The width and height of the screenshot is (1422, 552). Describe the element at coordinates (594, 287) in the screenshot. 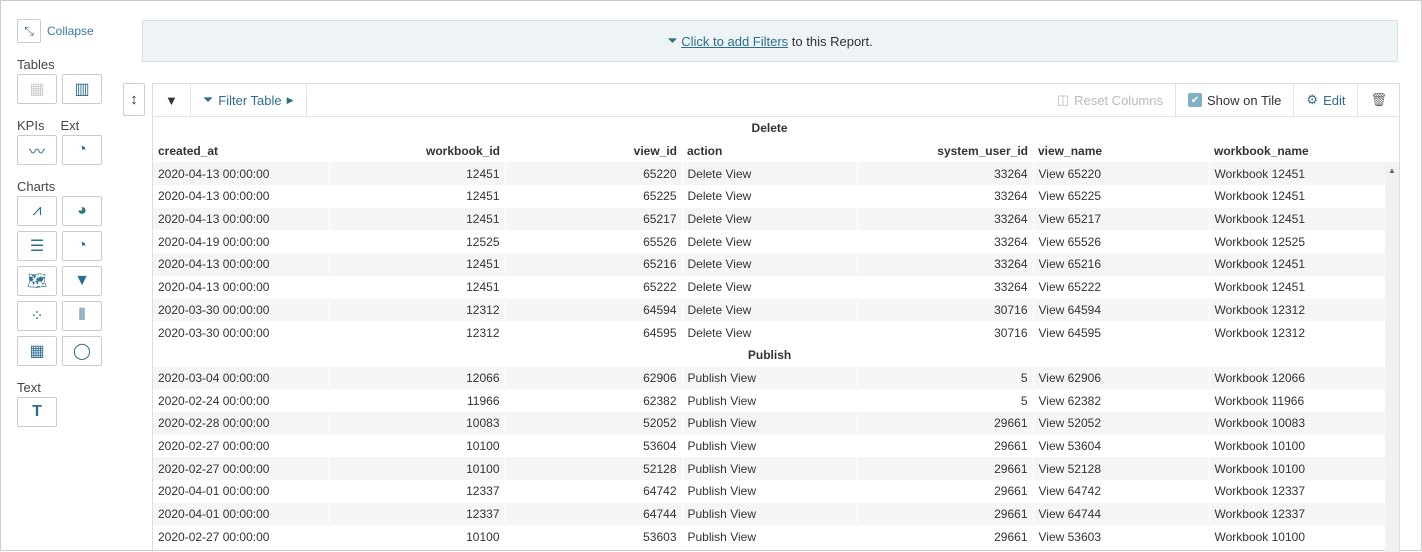

I see `cell-view_id: 65222` at that location.